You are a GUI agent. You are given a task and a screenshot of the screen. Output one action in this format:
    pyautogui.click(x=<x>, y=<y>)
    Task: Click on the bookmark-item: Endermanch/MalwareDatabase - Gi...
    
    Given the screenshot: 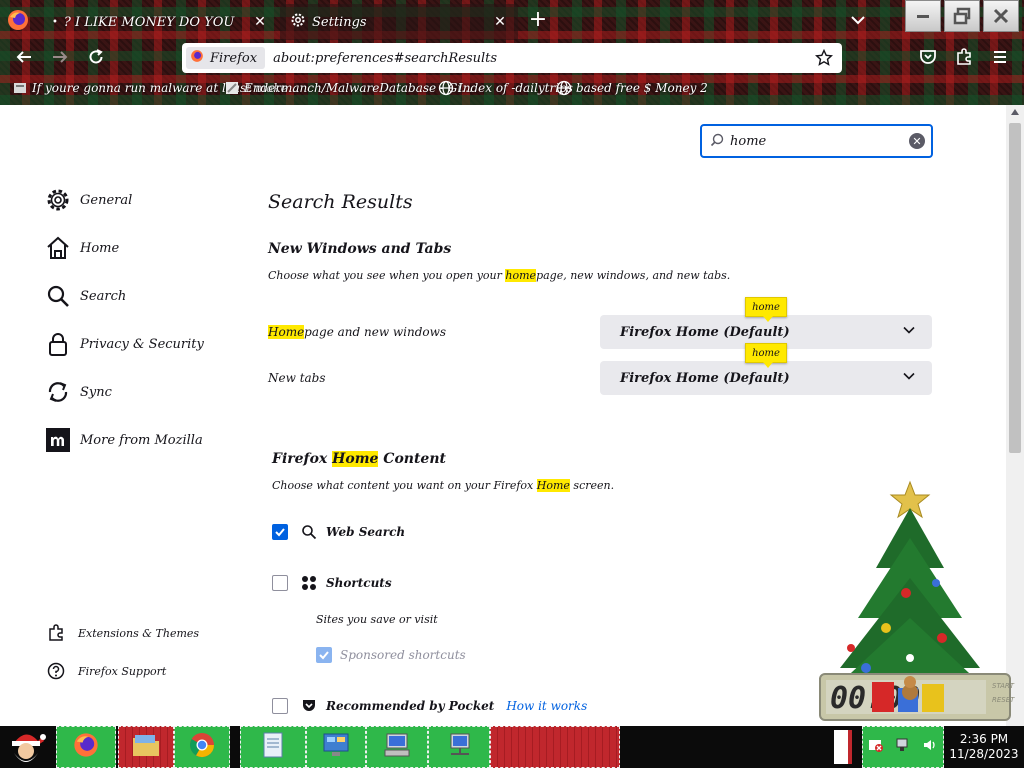 What is the action you would take?
    pyautogui.click(x=348, y=88)
    